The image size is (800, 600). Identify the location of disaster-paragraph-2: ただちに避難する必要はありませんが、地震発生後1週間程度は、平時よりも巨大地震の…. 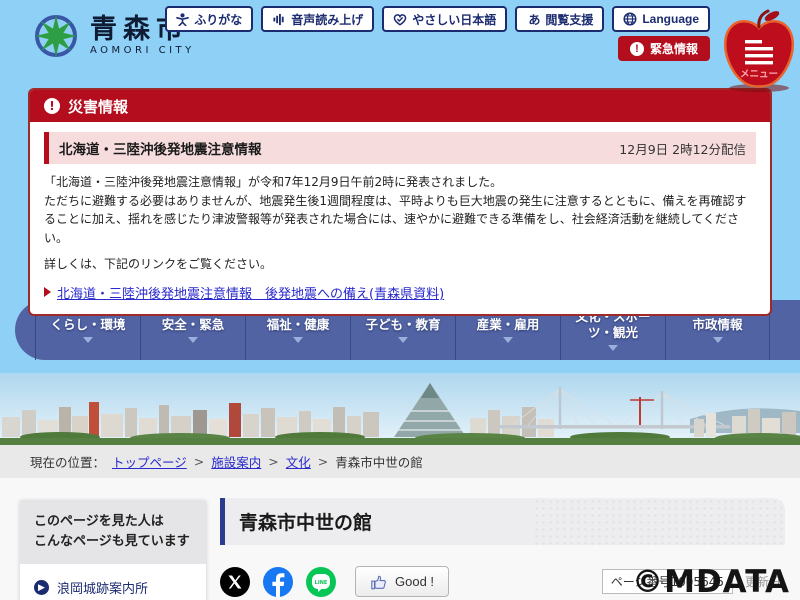
(395, 219).